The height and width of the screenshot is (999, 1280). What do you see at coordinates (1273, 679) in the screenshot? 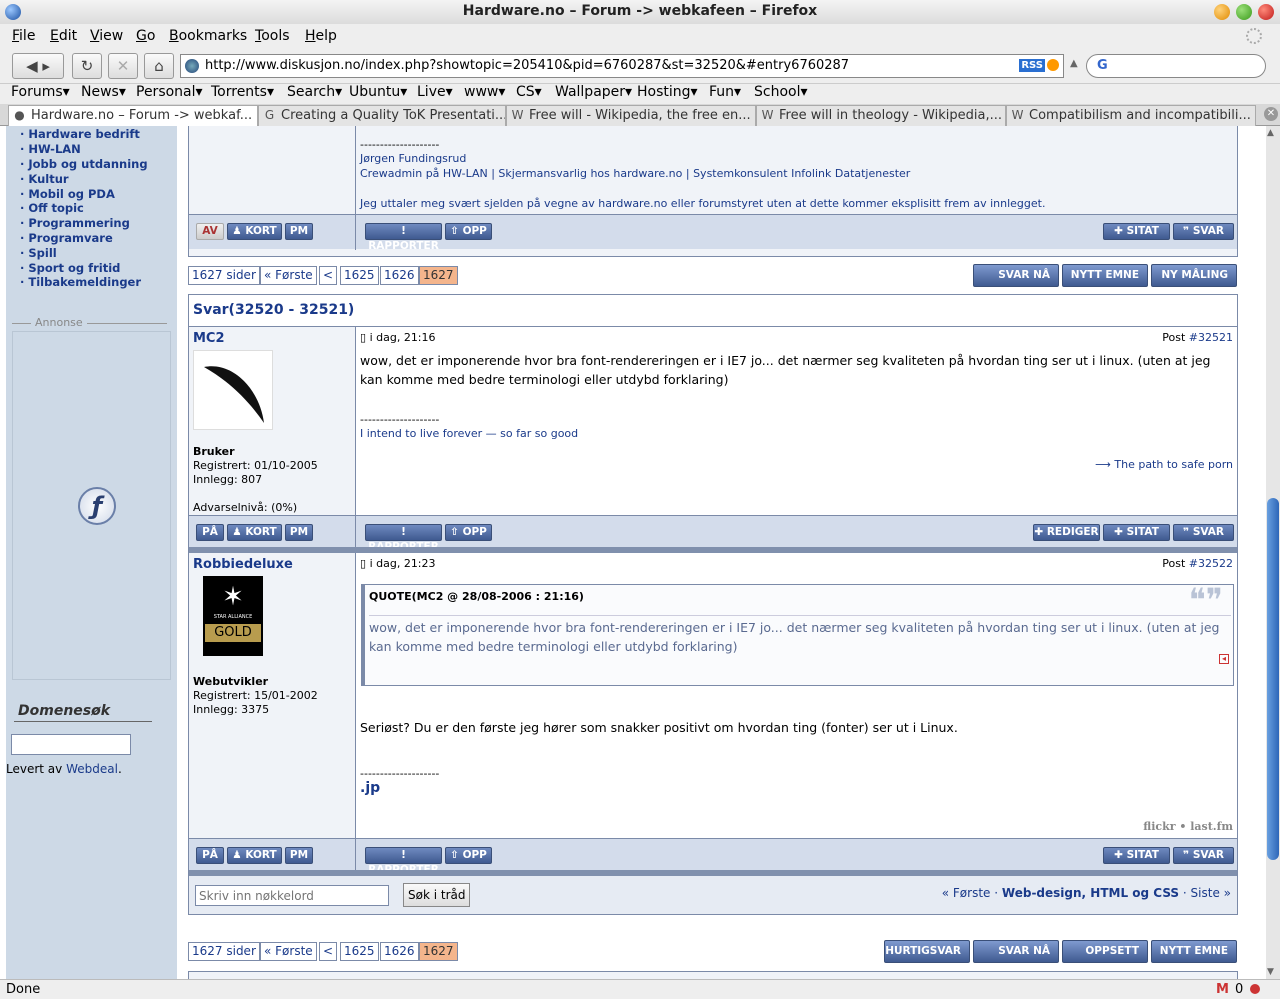
I see `scroll-thumb` at bounding box center [1273, 679].